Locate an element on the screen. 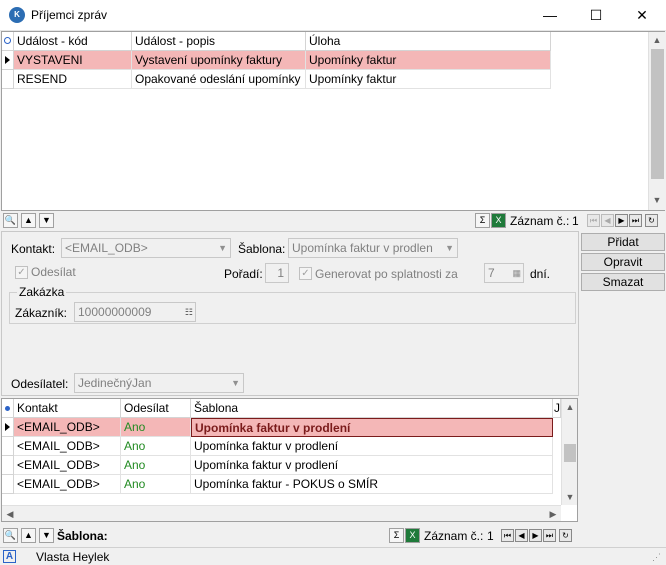 Image resolution: width=666 pixels, height=565 pixels. record-number: 1 is located at coordinates (575, 221).